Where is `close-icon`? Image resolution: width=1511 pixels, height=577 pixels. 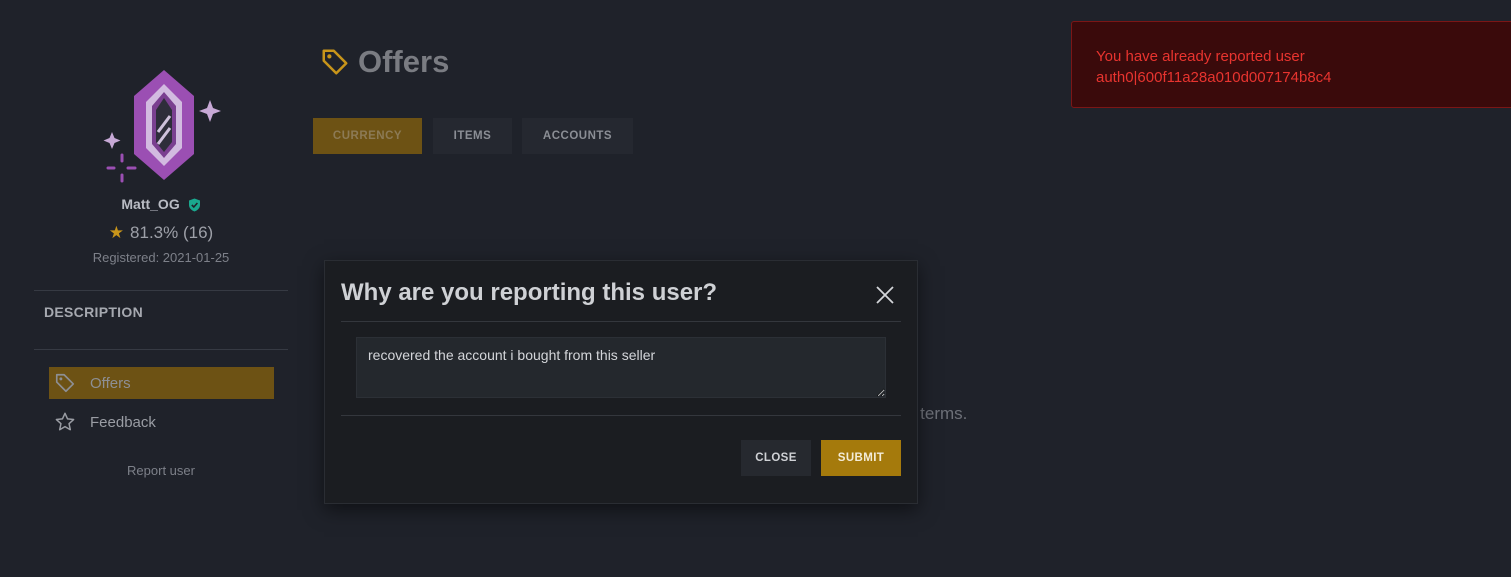
close-icon is located at coordinates (885, 295).